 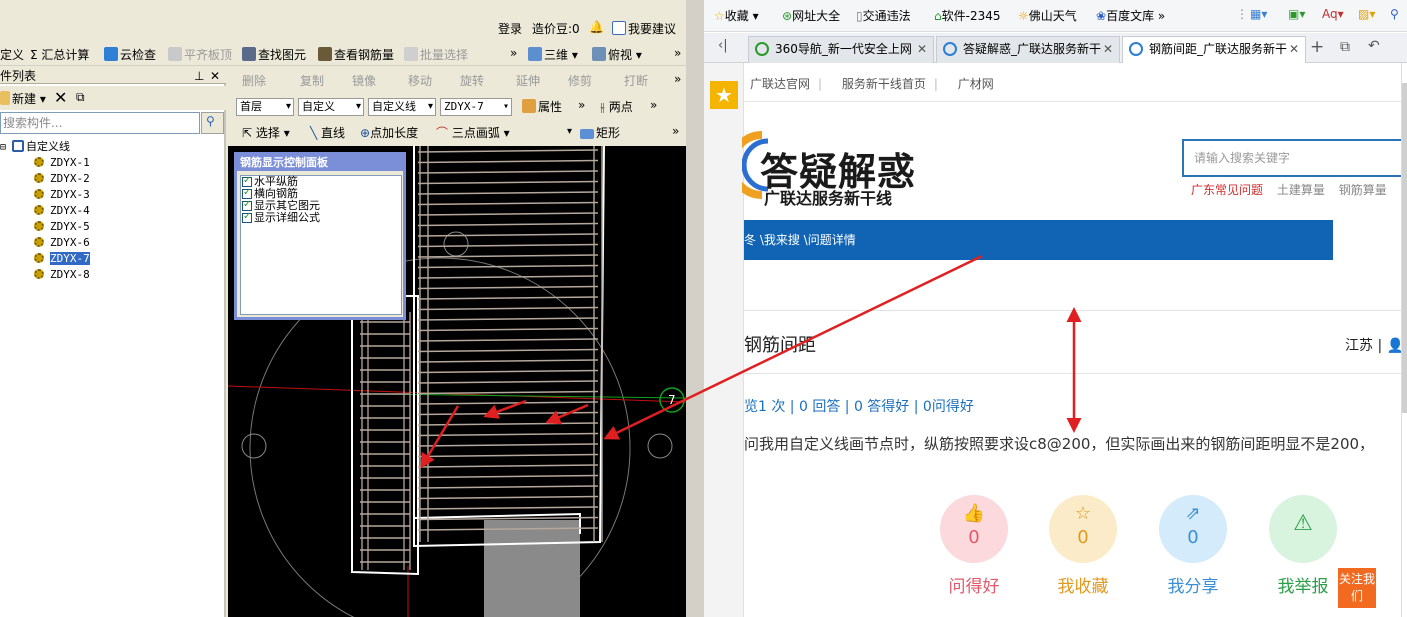 What do you see at coordinates (1345, 47) in the screenshot?
I see `tab-list-icon: ⧉` at bounding box center [1345, 47].